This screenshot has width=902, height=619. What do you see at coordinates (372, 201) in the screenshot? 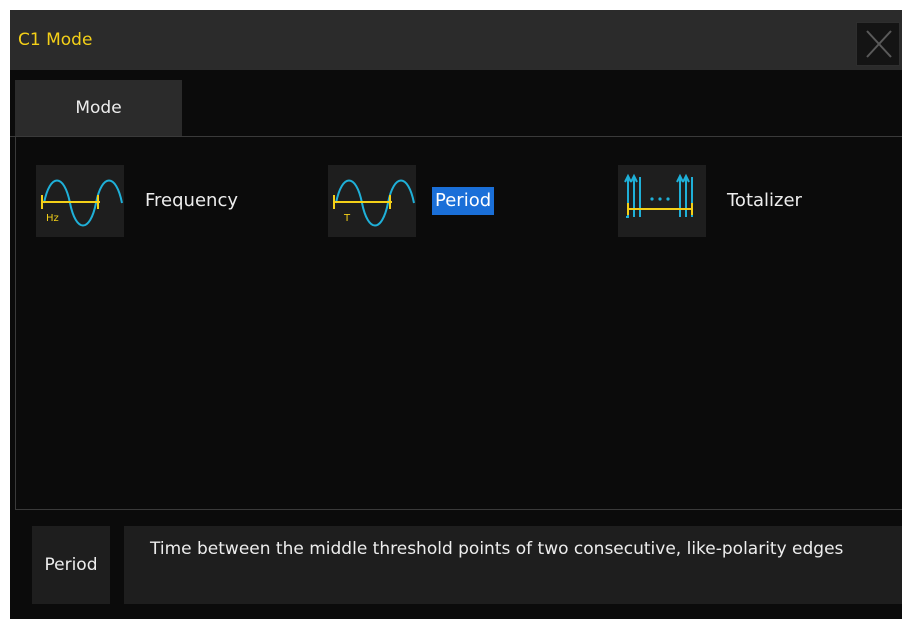
I see `period-sine-icon: T` at bounding box center [372, 201].